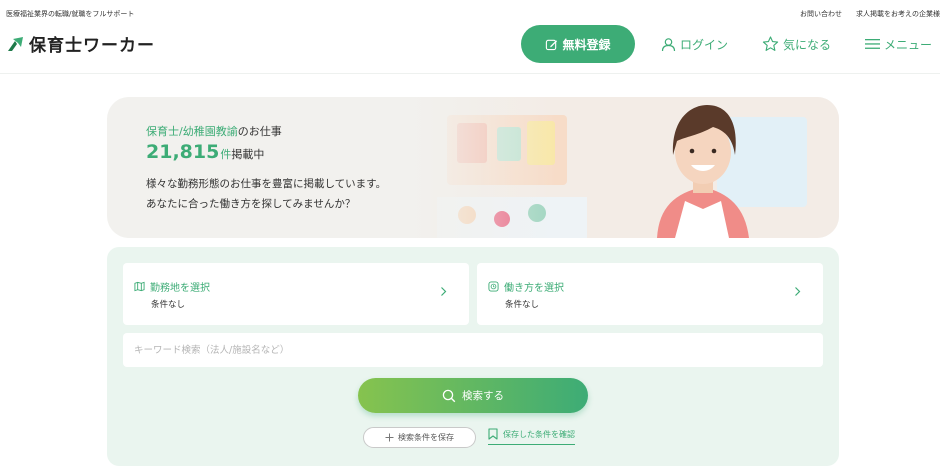 Image resolution: width=940 pixels, height=466 pixels. Describe the element at coordinates (586, 44) in the screenshot. I see `register-label: 無料登録` at that location.